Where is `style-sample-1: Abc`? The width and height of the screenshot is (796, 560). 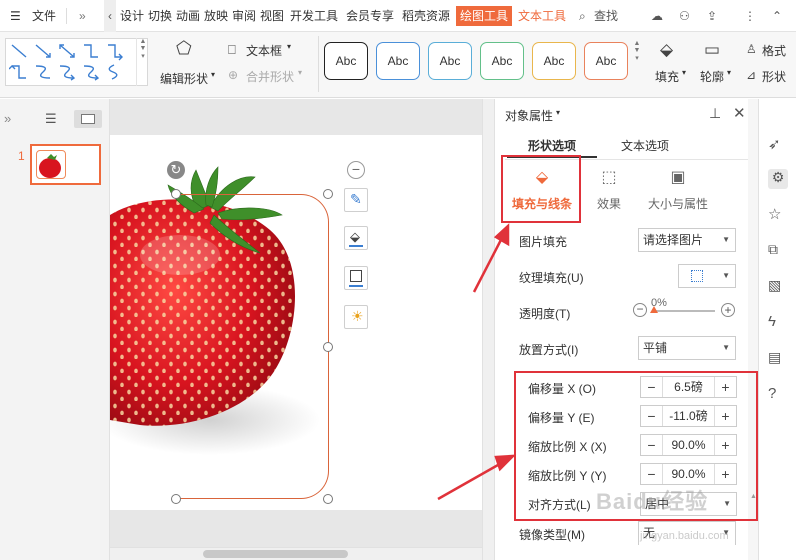 style-sample-1: Abc is located at coordinates (346, 61).